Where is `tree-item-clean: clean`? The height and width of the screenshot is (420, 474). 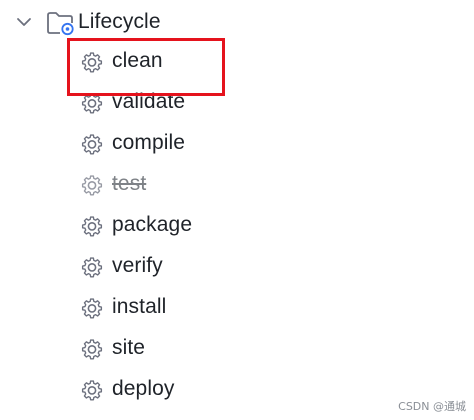
tree-item-clean: clean is located at coordinates (237, 61).